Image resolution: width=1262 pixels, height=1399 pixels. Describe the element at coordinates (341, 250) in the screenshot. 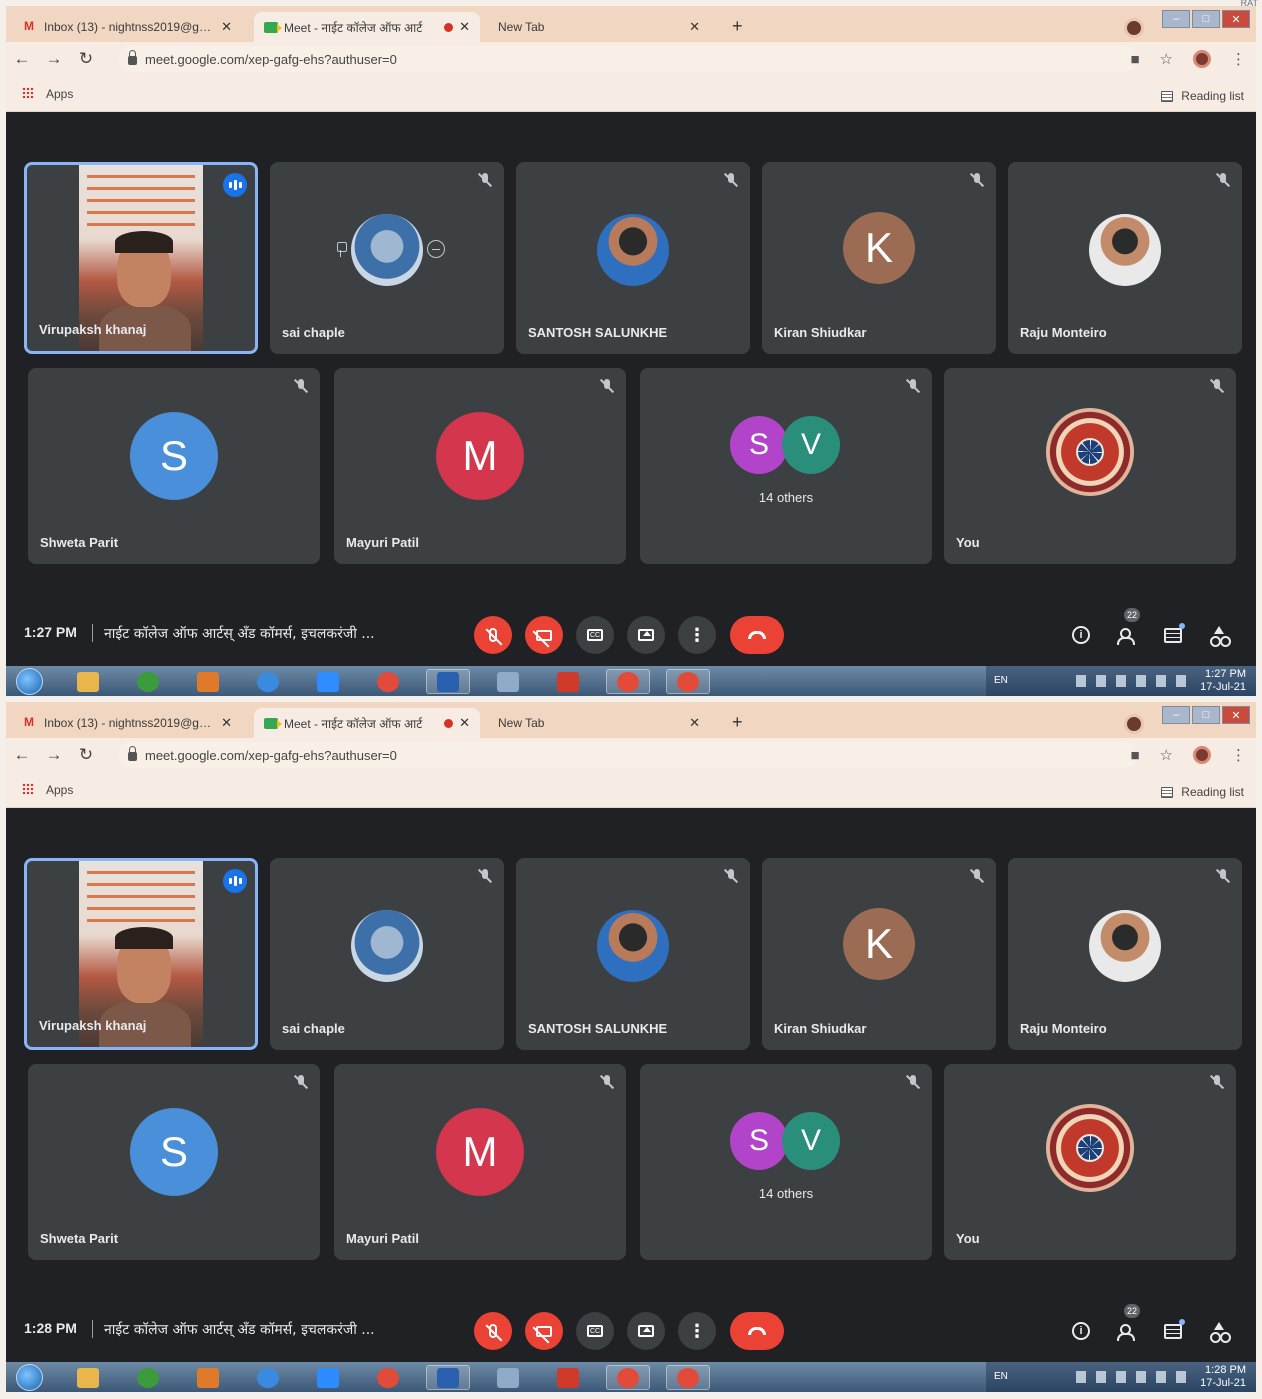

I see `pin-icon` at that location.